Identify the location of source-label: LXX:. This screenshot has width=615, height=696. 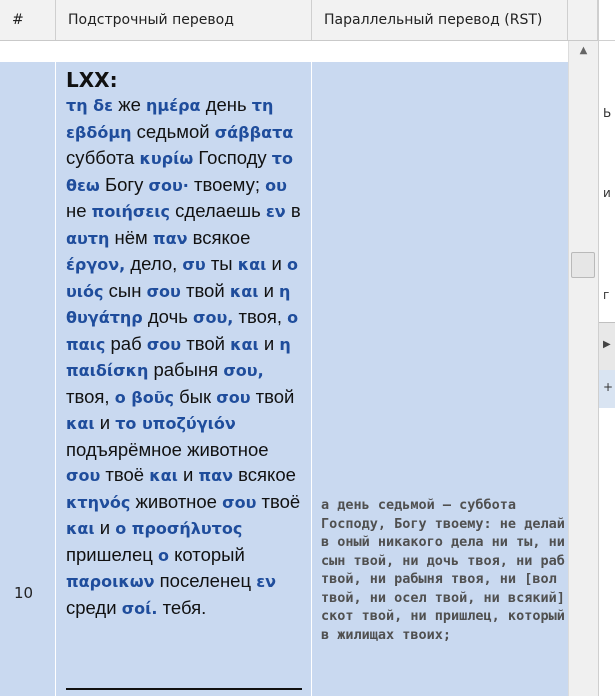
(92, 80).